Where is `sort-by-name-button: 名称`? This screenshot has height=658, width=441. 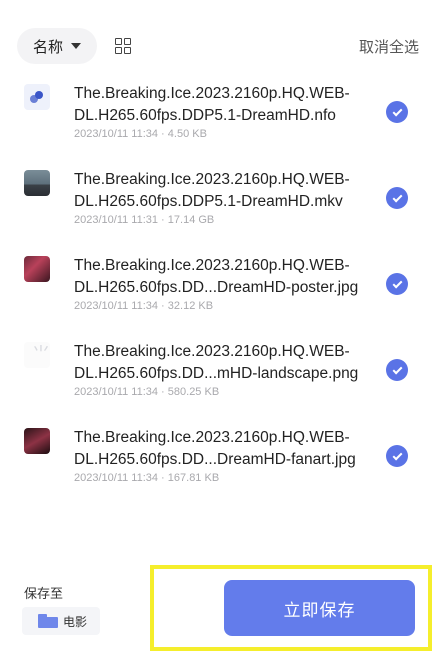
sort-by-name-button: 名称 is located at coordinates (57, 46).